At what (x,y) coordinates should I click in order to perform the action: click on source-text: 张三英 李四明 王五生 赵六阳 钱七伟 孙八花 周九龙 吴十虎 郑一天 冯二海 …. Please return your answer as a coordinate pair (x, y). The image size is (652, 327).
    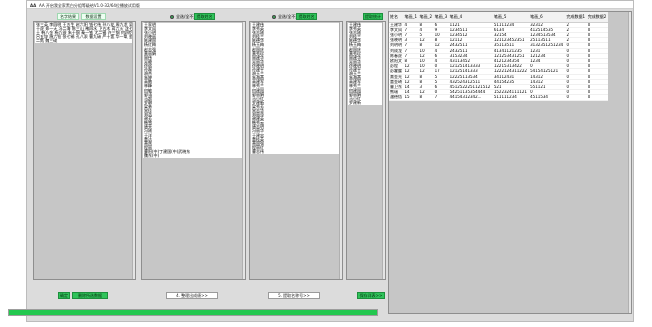
    Looking at the image, I should click on (84, 33).